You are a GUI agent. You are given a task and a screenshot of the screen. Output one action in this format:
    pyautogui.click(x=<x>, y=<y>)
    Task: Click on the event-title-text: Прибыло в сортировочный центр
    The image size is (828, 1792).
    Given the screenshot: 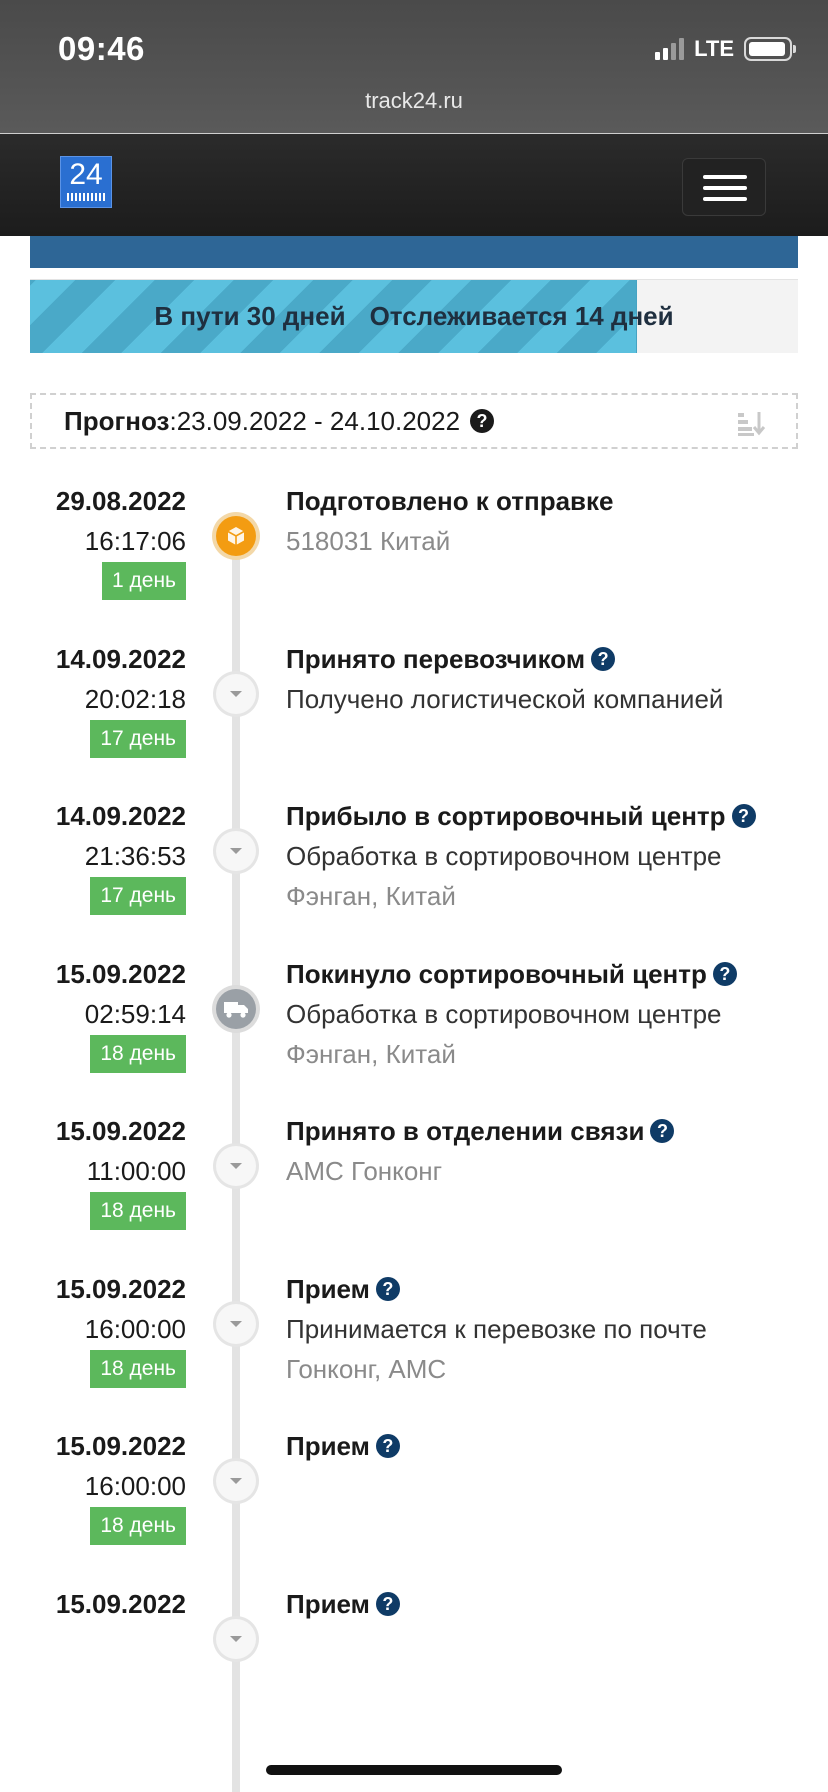 What is the action you would take?
    pyautogui.click(x=506, y=816)
    